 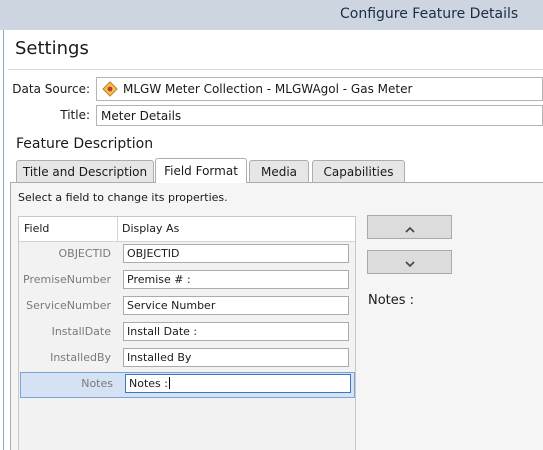 I want to click on row-display-input-active: Notes :, so click(x=238, y=383).